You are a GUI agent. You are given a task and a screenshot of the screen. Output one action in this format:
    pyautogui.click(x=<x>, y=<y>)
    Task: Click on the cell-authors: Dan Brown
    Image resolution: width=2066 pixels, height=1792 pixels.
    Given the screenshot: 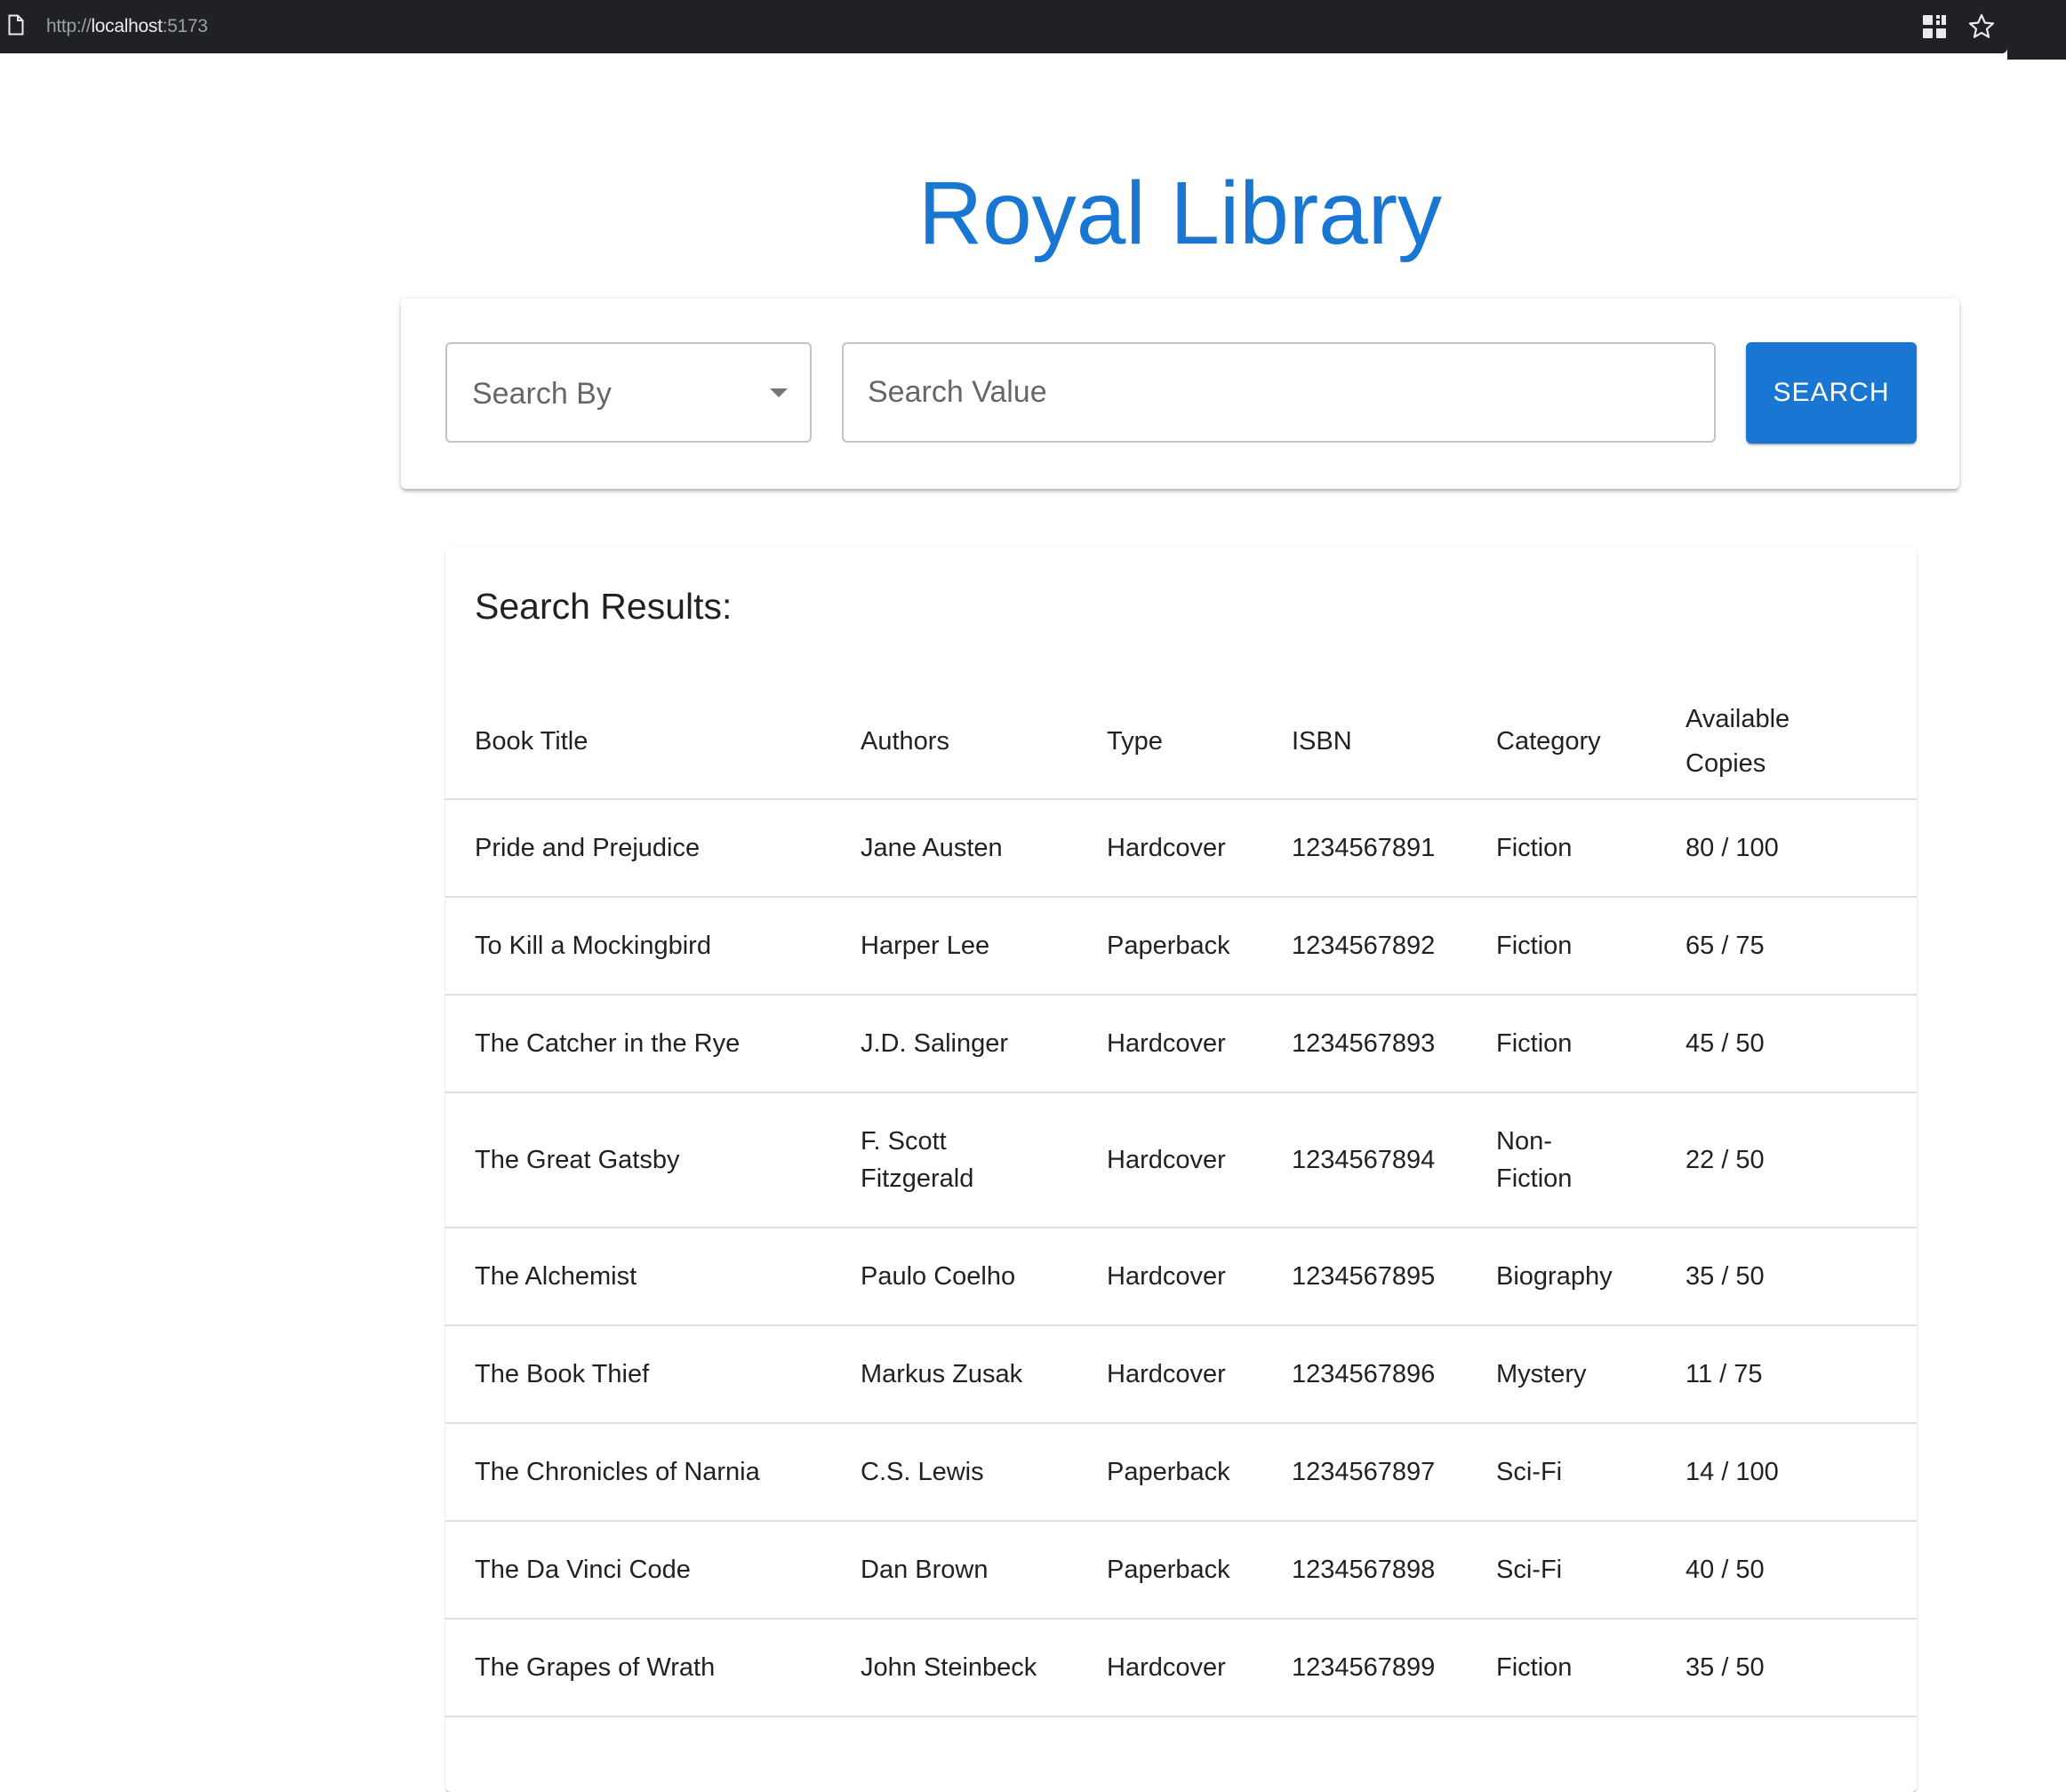 What is the action you would take?
    pyautogui.click(x=984, y=1570)
    